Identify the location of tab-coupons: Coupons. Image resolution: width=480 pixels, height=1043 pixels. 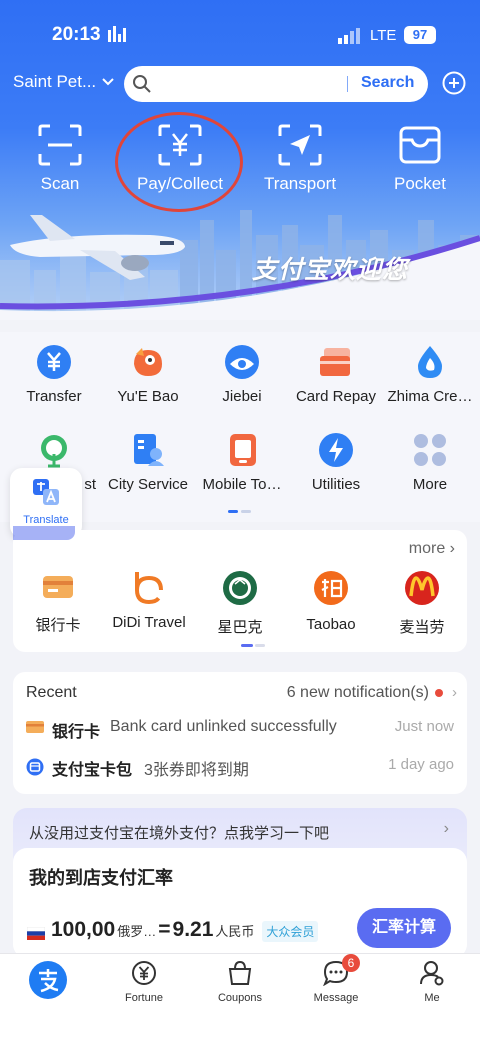
(240, 982).